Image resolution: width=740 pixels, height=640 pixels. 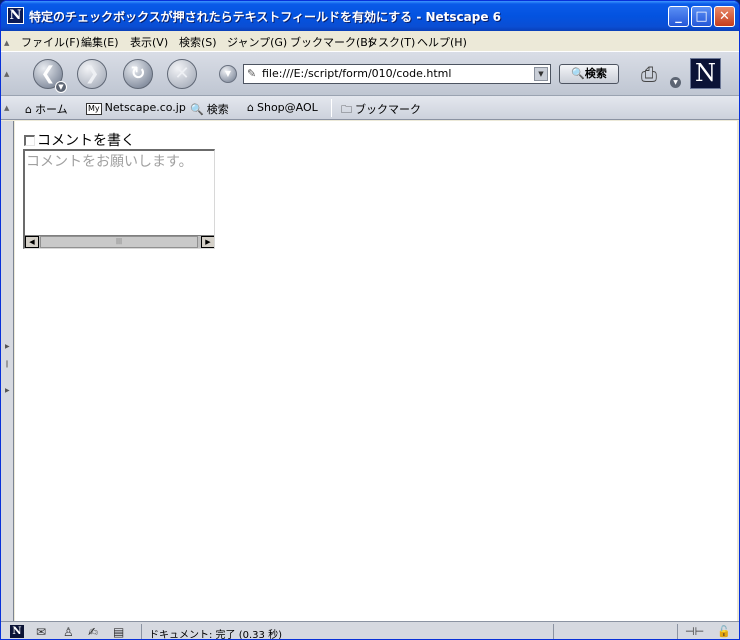 I want to click on shop-link: ⌂ Shop@AOL, so click(x=282, y=107).